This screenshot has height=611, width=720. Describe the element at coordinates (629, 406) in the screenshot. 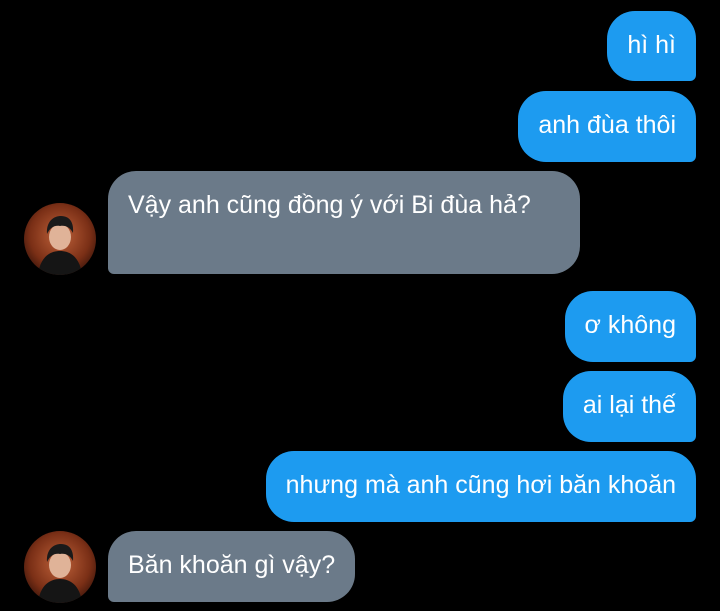

I see `outgoing-message-bubble: ai lại thế` at that location.